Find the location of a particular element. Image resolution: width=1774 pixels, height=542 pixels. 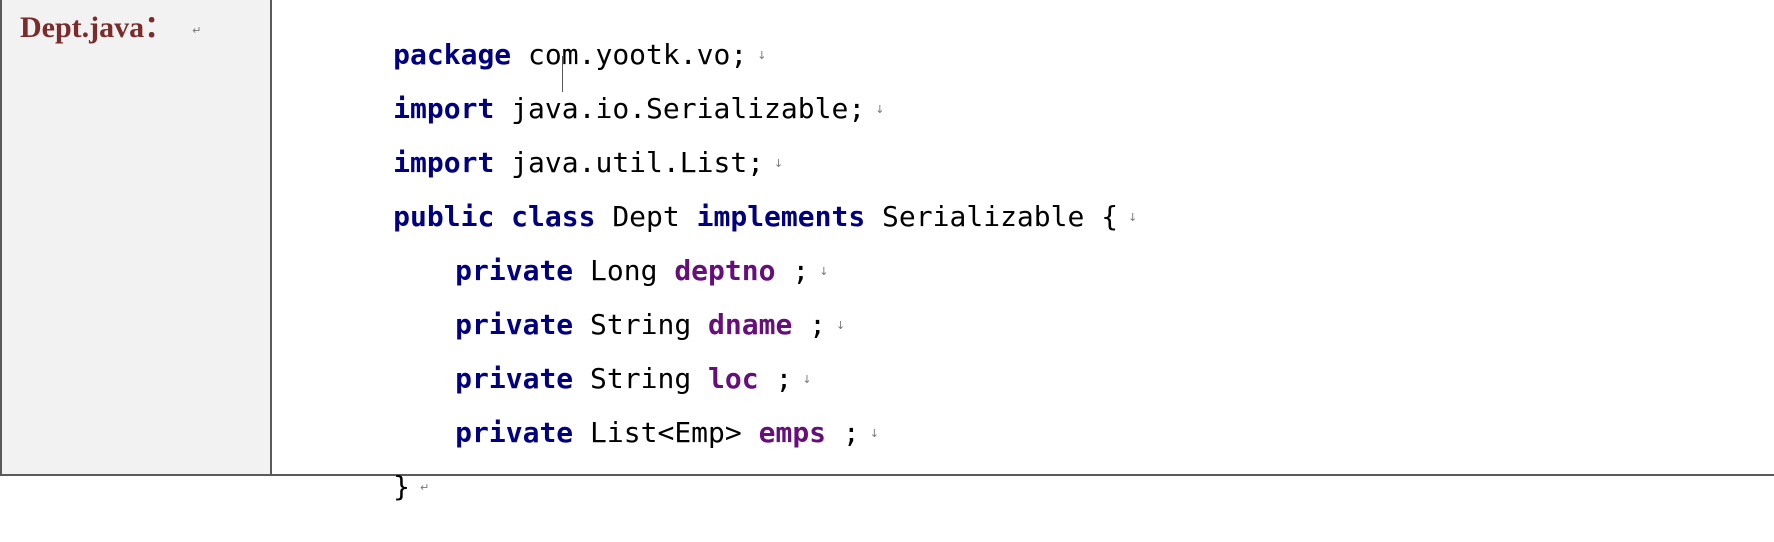

code-text: ; is located at coordinates (843, 432).